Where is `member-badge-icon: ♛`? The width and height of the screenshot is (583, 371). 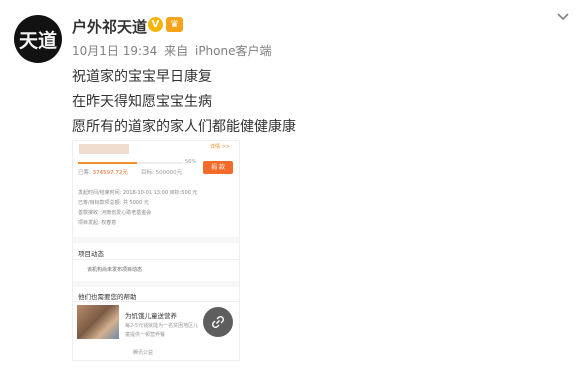 member-badge-icon: ♛ is located at coordinates (174, 24).